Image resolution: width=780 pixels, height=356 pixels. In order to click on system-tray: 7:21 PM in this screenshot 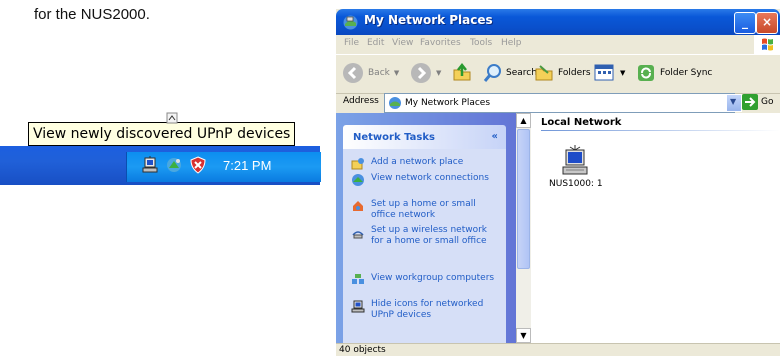, I will do `click(223, 167)`.